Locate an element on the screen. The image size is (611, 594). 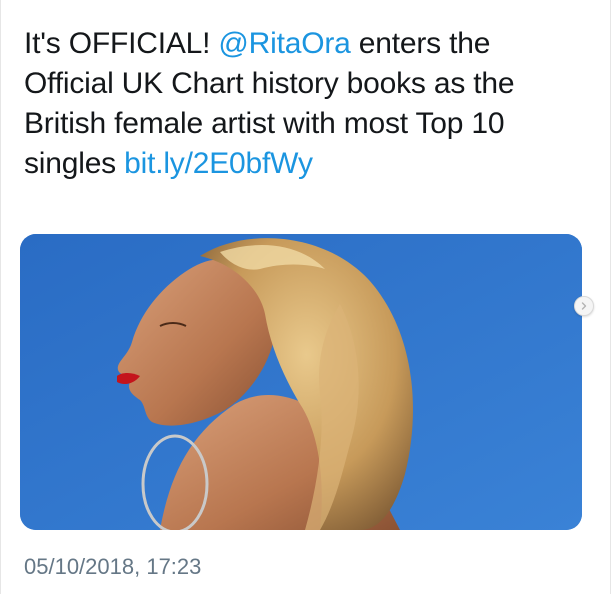
chevron-right-icon is located at coordinates (584, 306).